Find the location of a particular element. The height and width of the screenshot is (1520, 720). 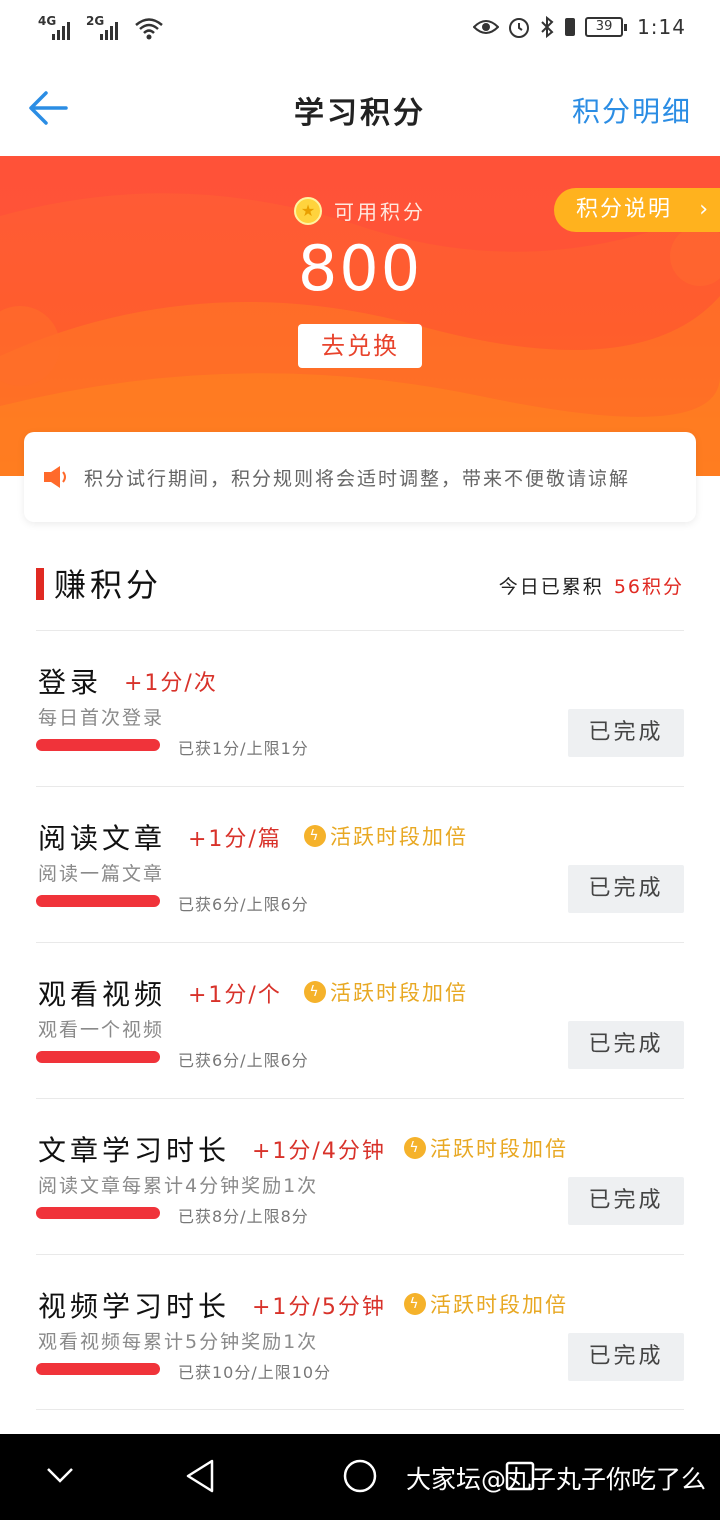

section-marker is located at coordinates (40, 584).